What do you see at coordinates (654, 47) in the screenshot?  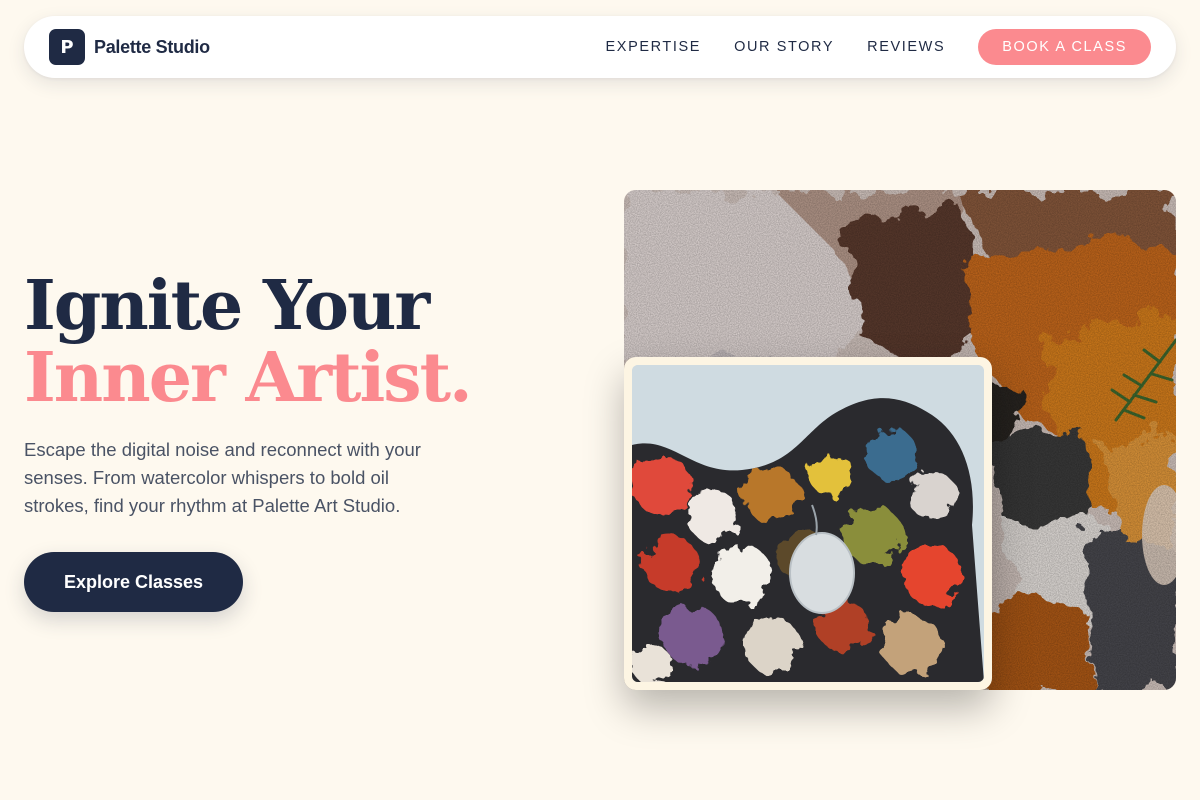 I see `nav-link-expertise: EXPERTISE` at bounding box center [654, 47].